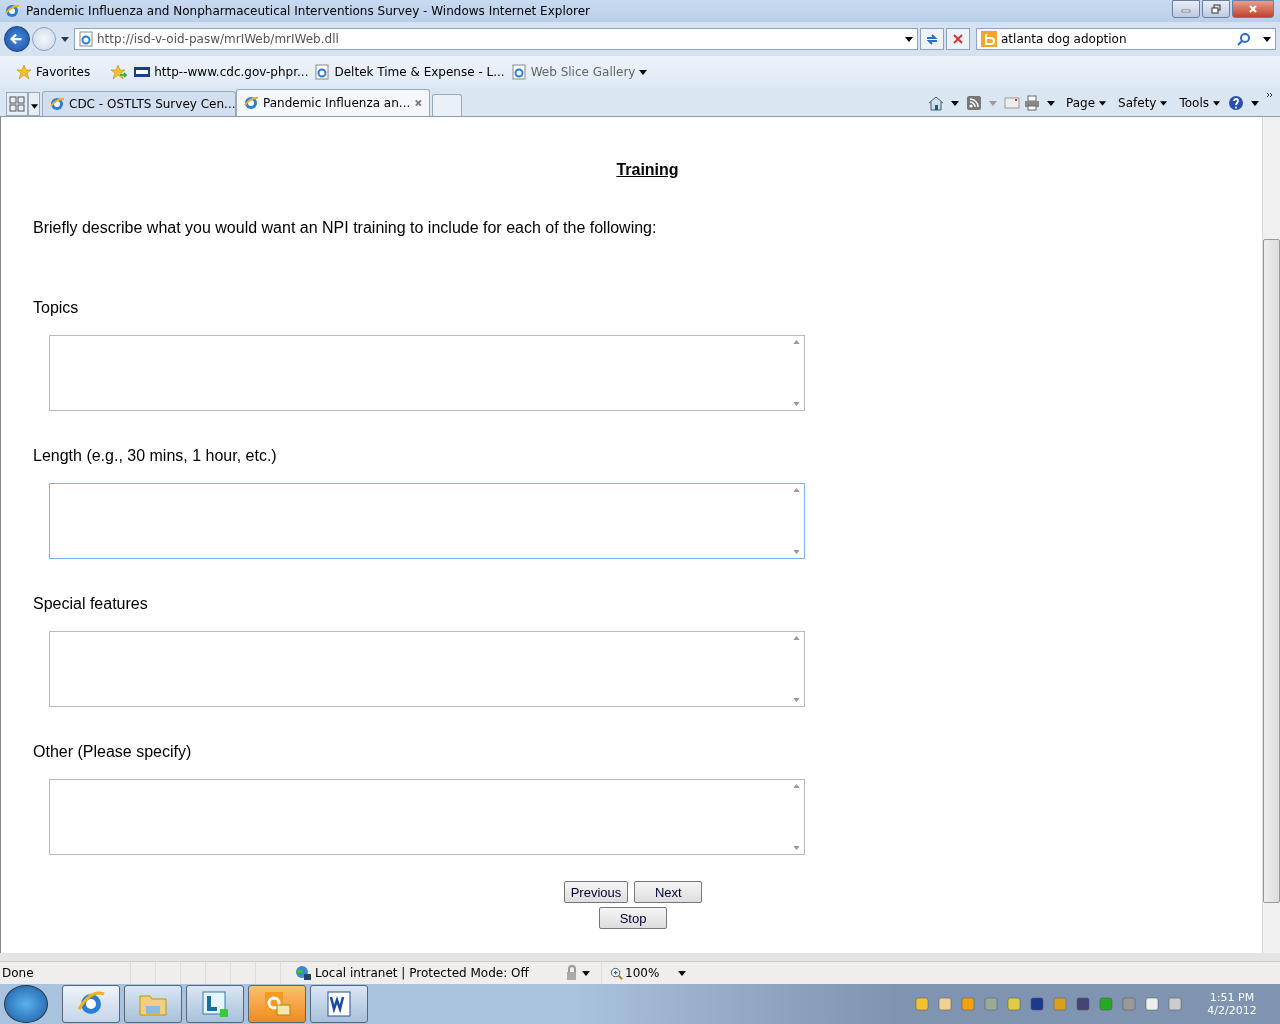 The width and height of the screenshot is (1280, 1024). What do you see at coordinates (91, 1004) in the screenshot?
I see `taskbar-browser-icon` at bounding box center [91, 1004].